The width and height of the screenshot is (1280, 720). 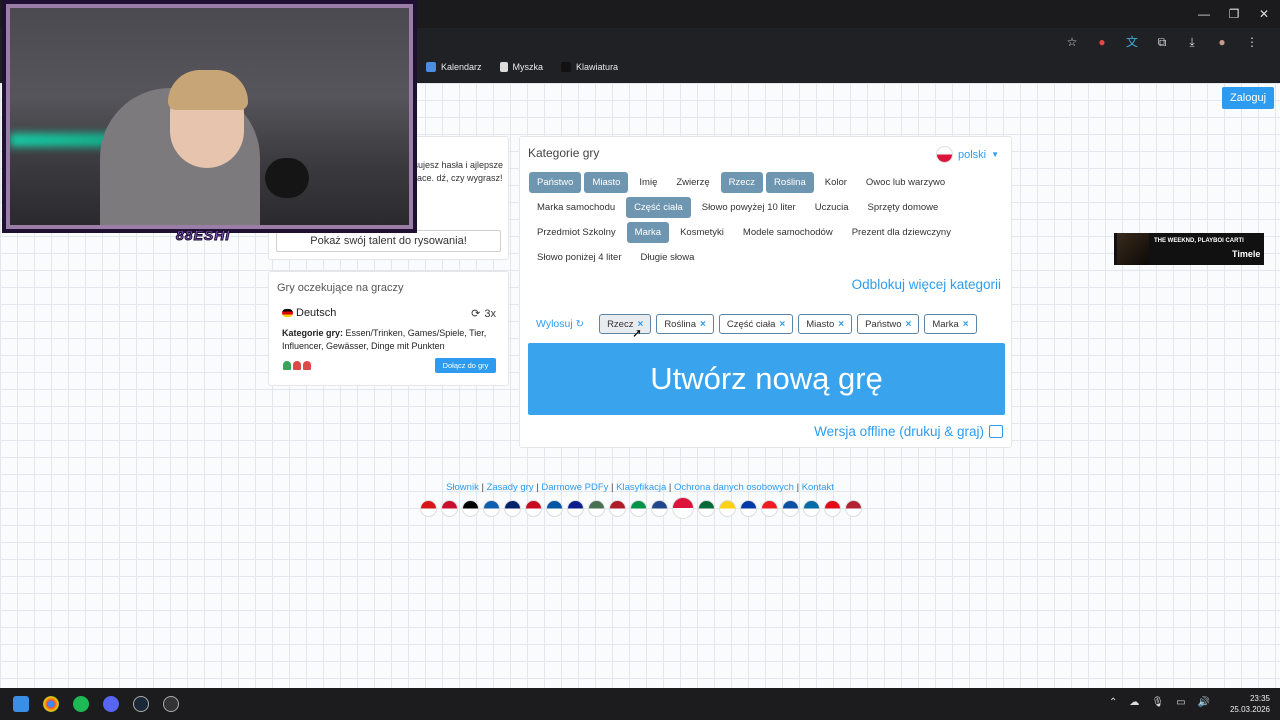 I want to click on chrome-icon, so click(x=51, y=704).